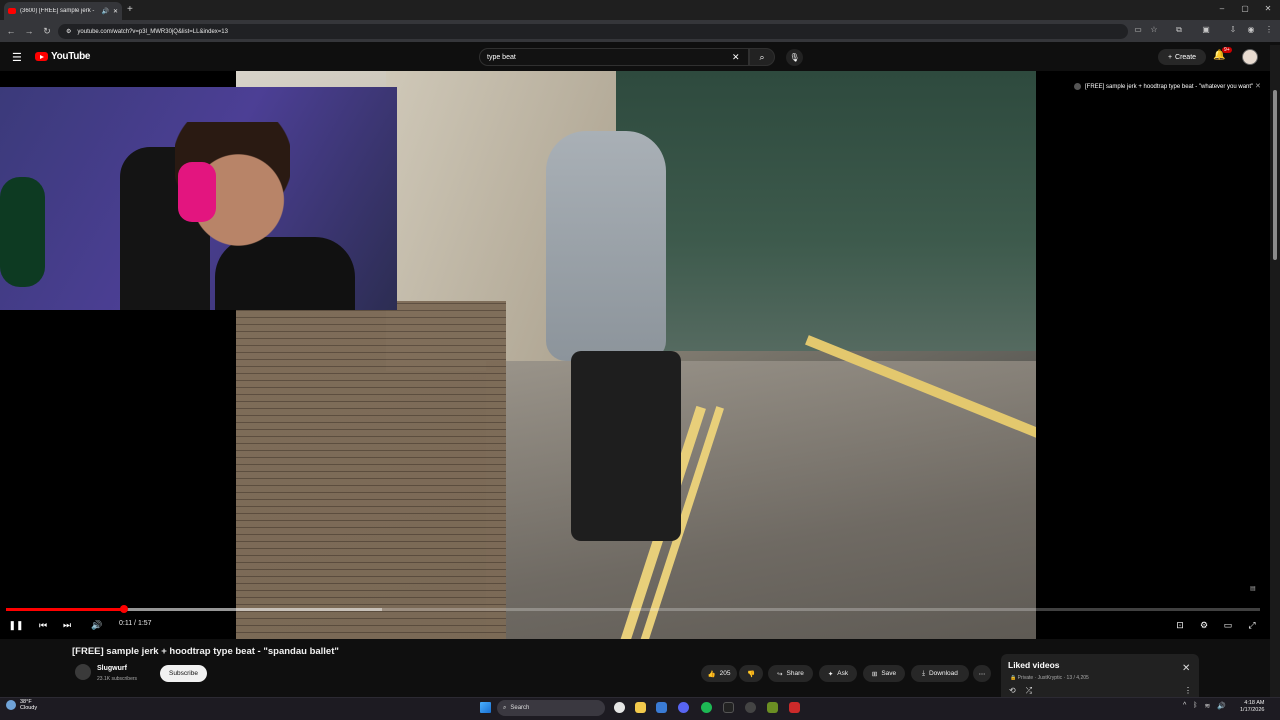 This screenshot has width=1280, height=720. Describe the element at coordinates (1268, 8) in the screenshot. I see `window-close-button: ✕` at that location.